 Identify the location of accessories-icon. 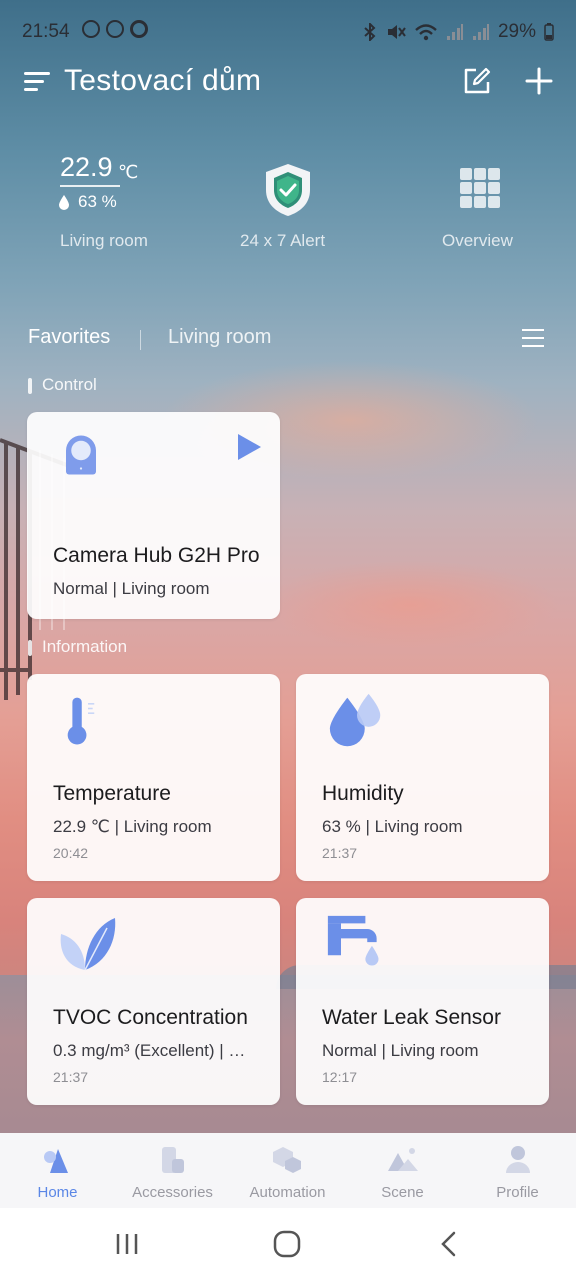
(173, 1160).